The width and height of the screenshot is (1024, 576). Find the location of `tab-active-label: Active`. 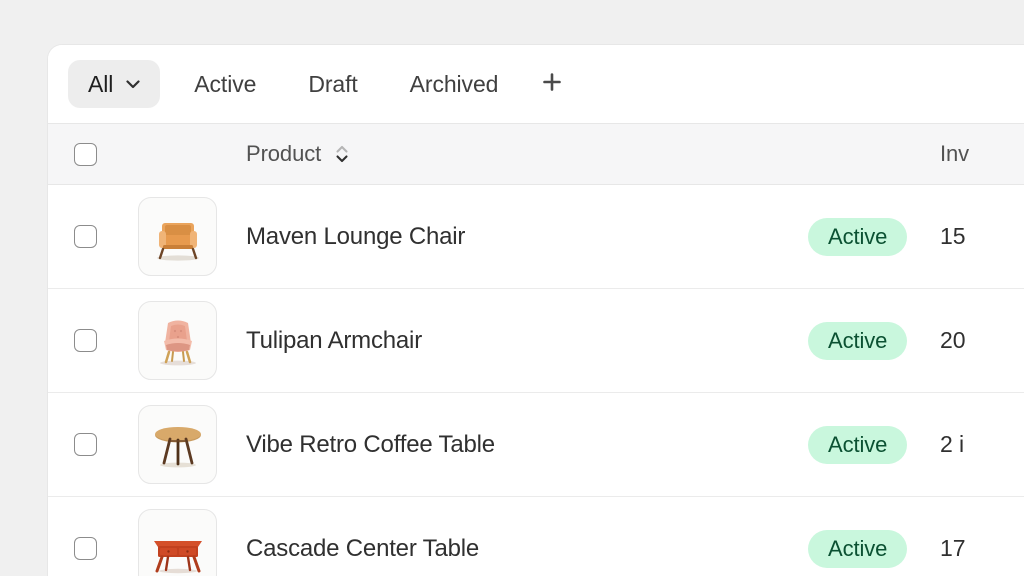

tab-active-label: Active is located at coordinates (225, 83).